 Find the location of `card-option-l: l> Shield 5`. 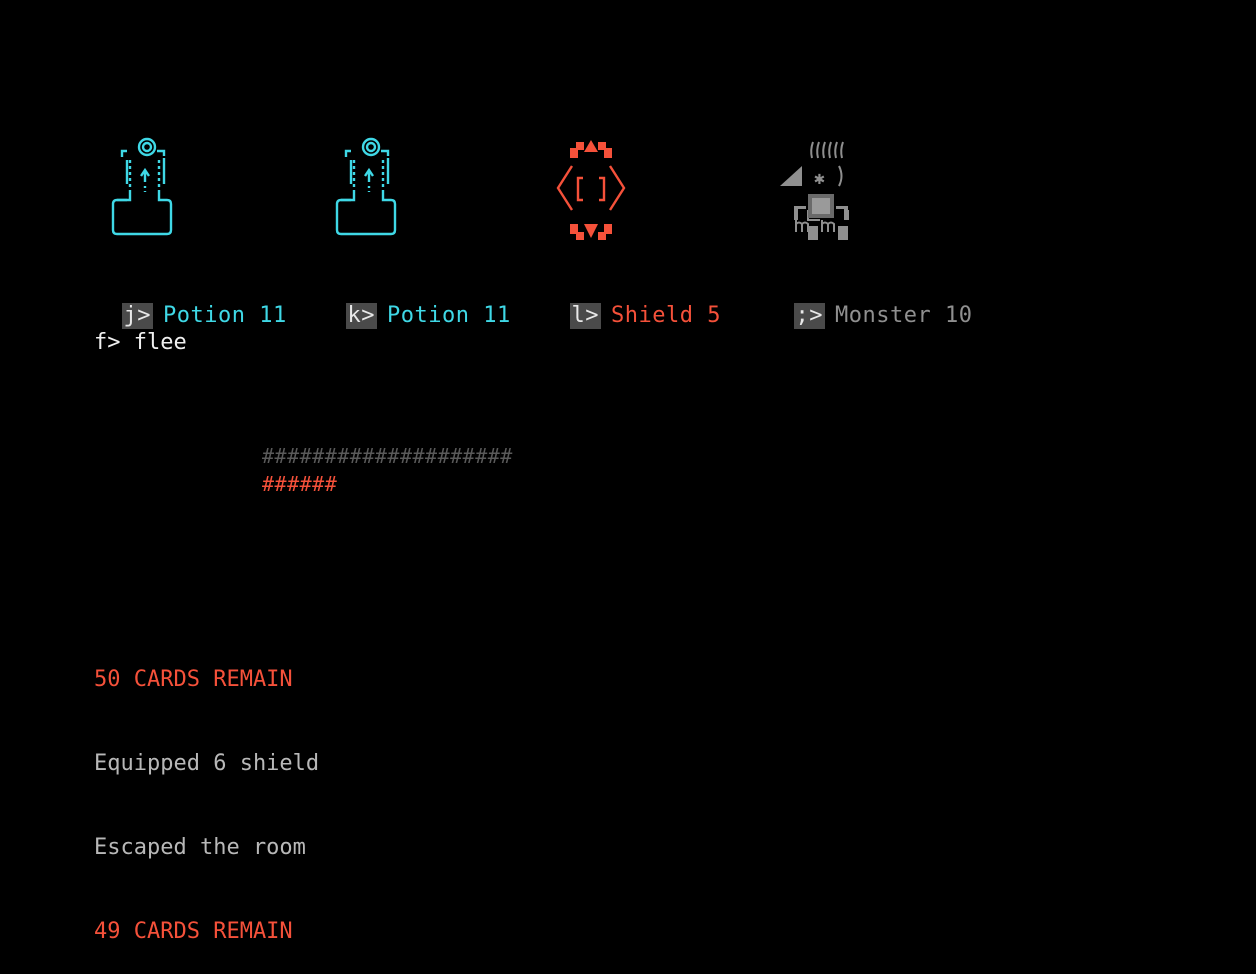

card-option-l: l> Shield 5 is located at coordinates (631, 301).